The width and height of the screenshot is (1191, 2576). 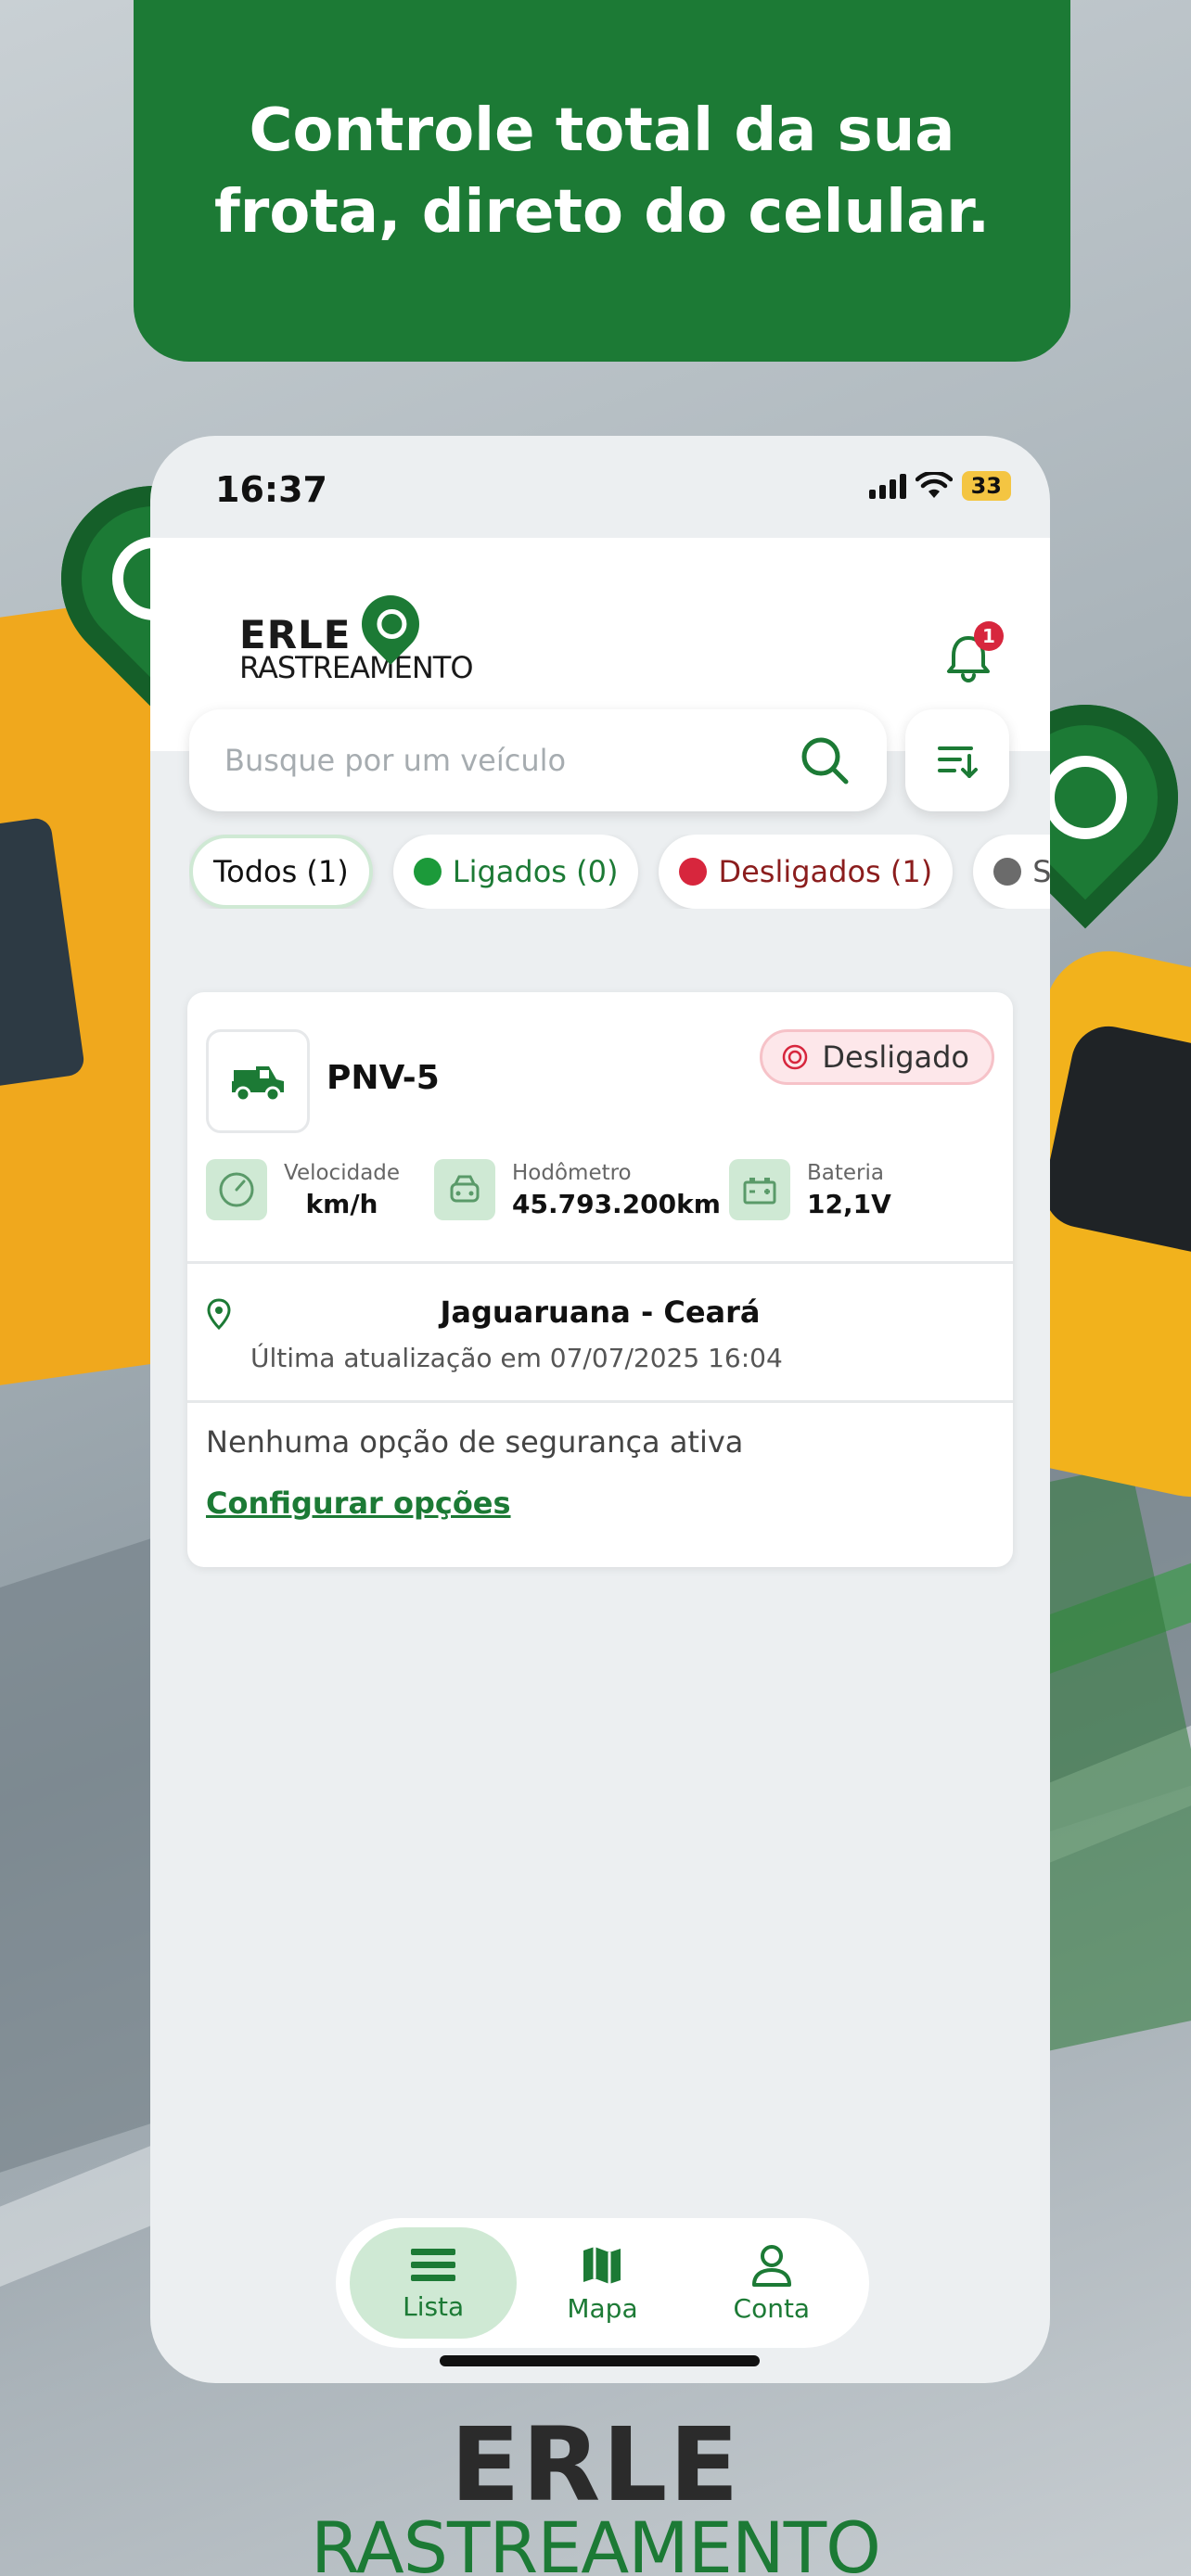 I want to click on vehicle-plate: PNV-5, so click(x=383, y=1078).